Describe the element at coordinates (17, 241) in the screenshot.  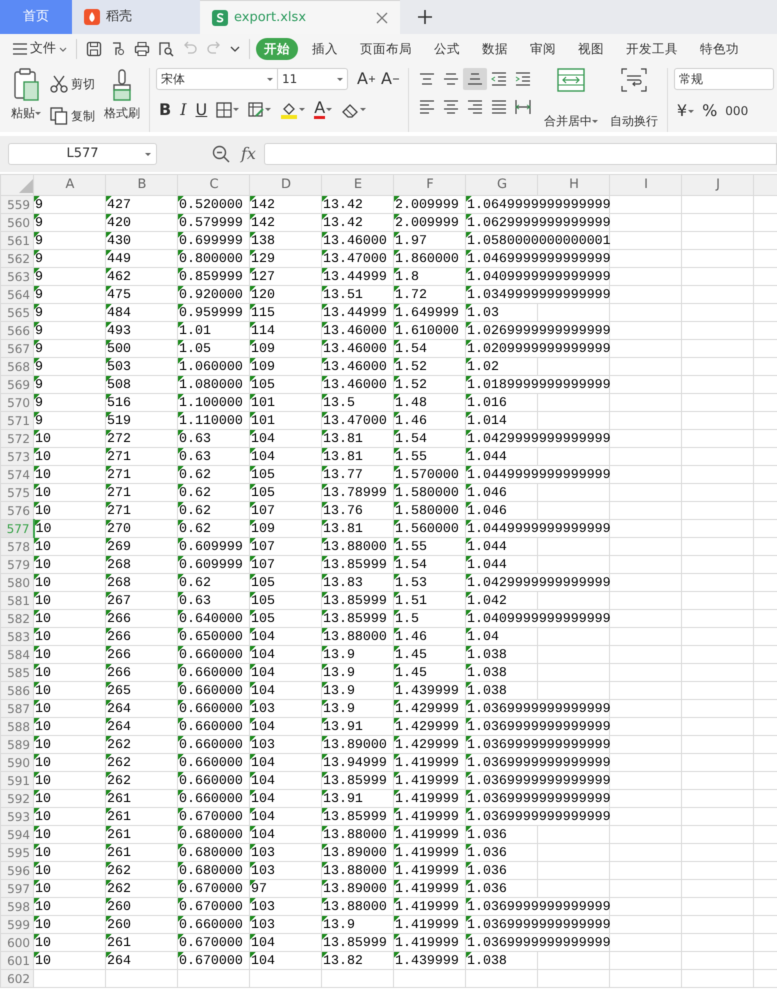
I see `row-header: 561` at that location.